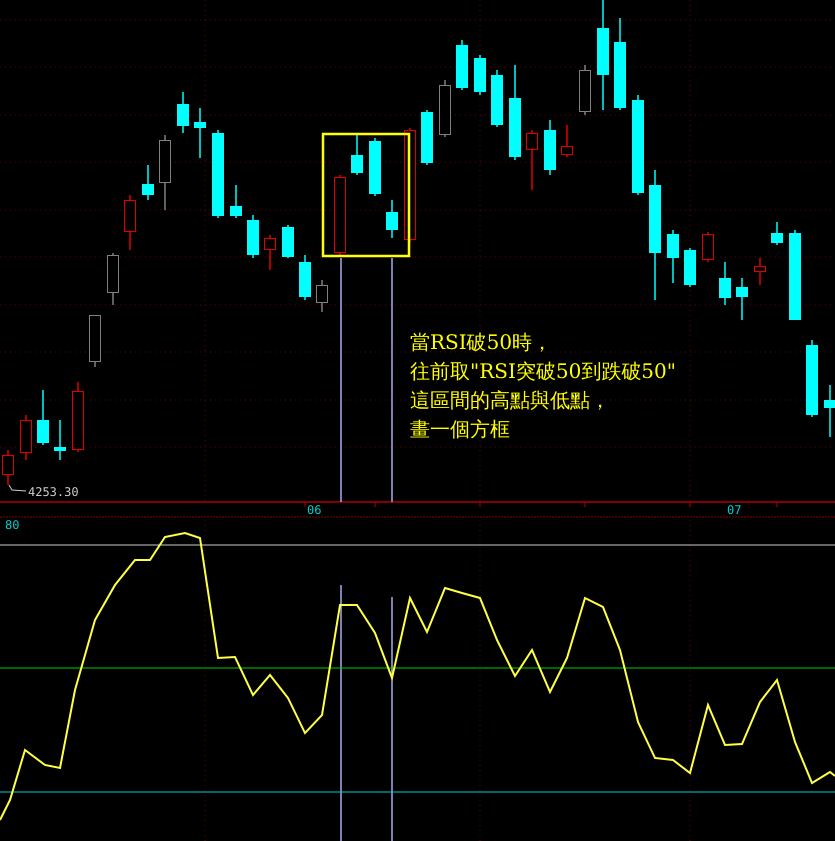 This screenshot has width=835, height=841. I want to click on price-label: 4253.30, so click(53, 492).